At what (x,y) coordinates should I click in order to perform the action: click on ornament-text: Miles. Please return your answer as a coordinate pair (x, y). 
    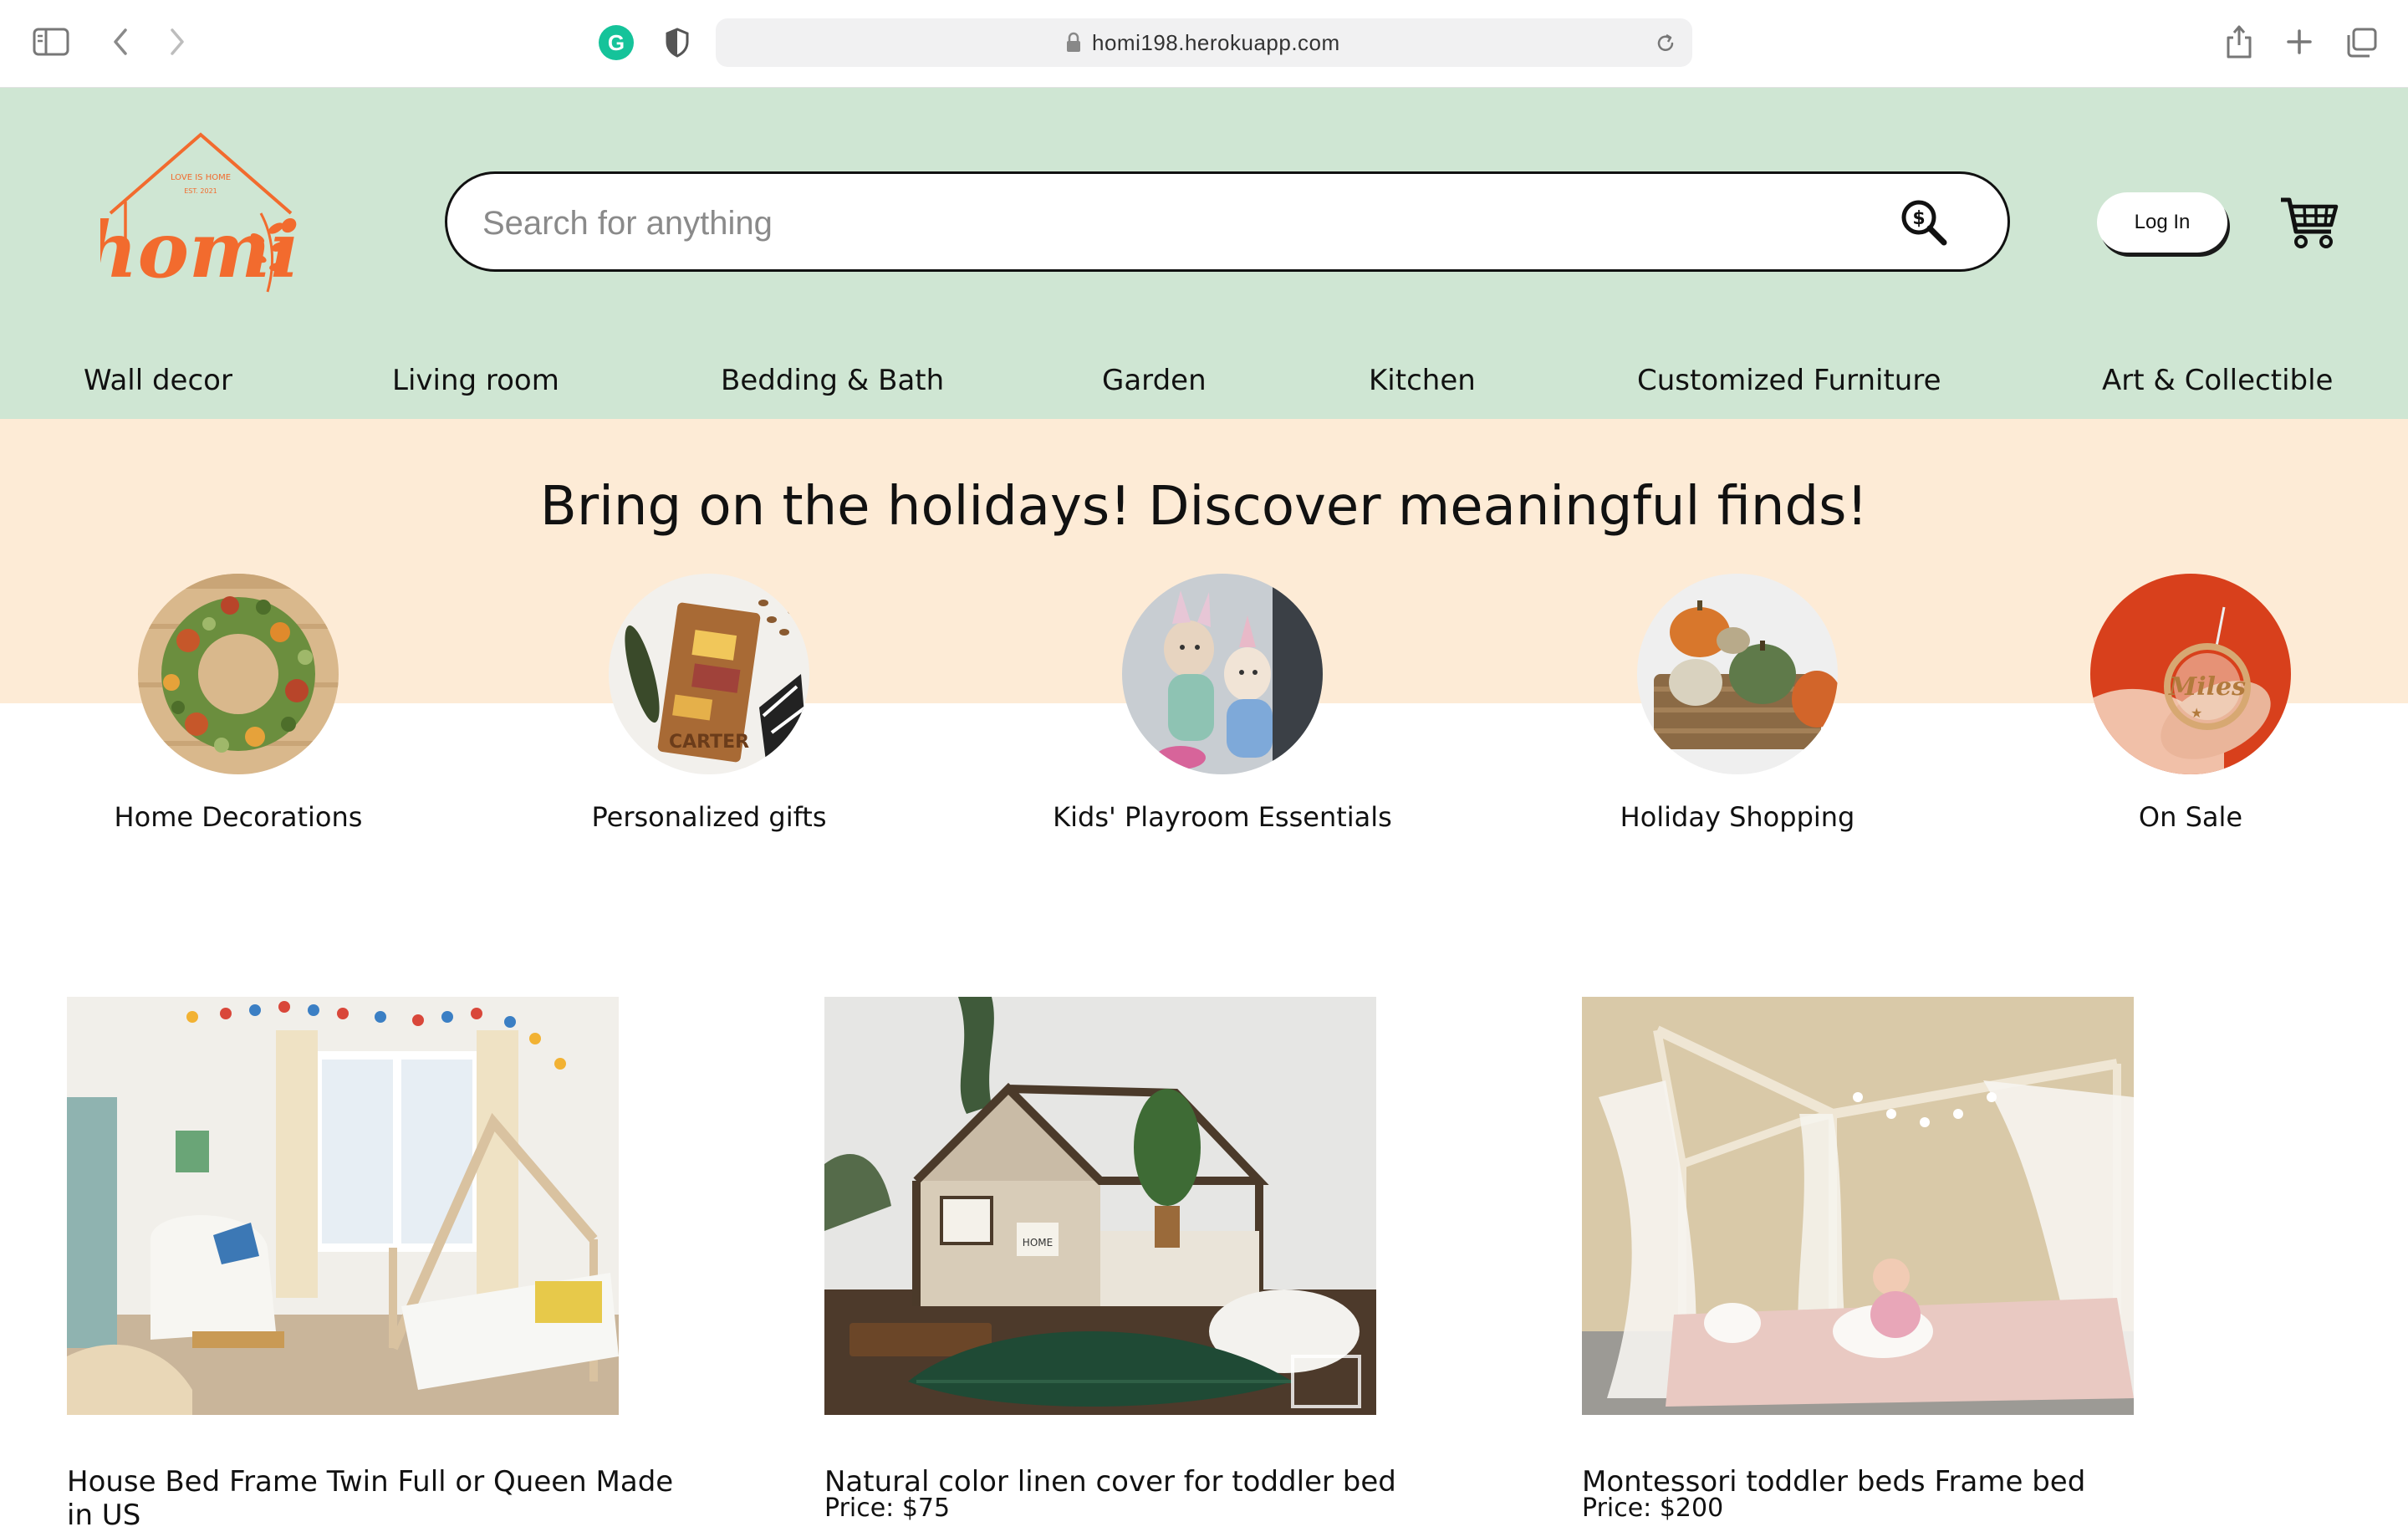
    Looking at the image, I should click on (2207, 687).